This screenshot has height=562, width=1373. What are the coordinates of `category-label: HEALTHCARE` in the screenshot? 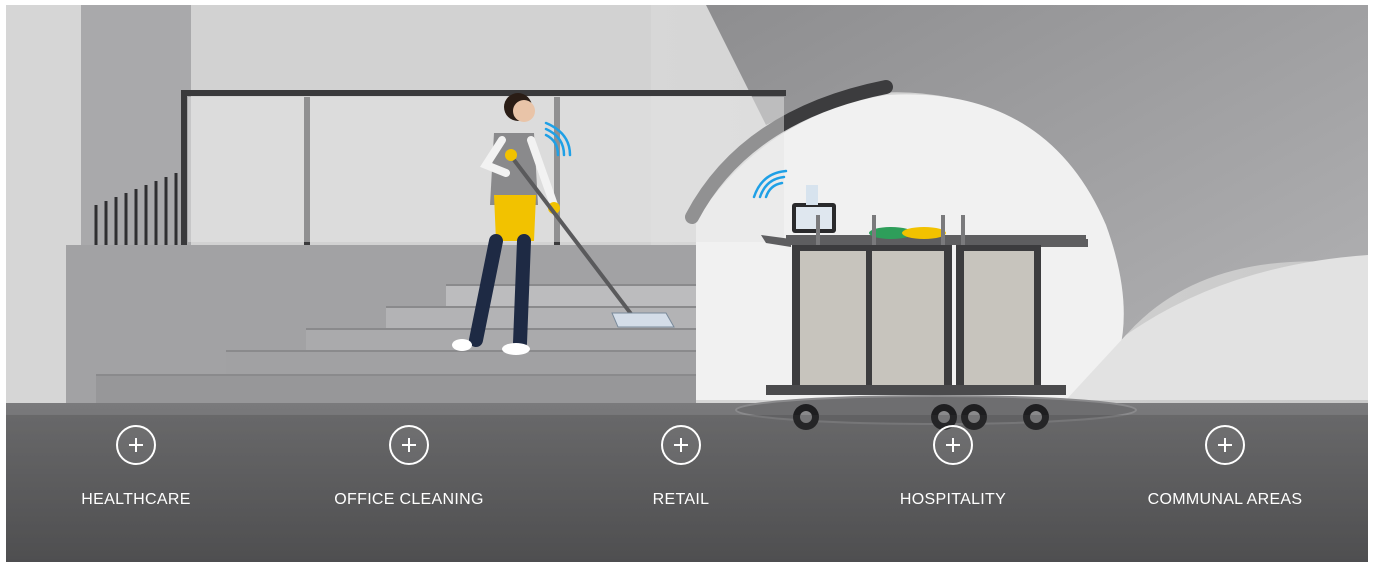 It's located at (136, 499).